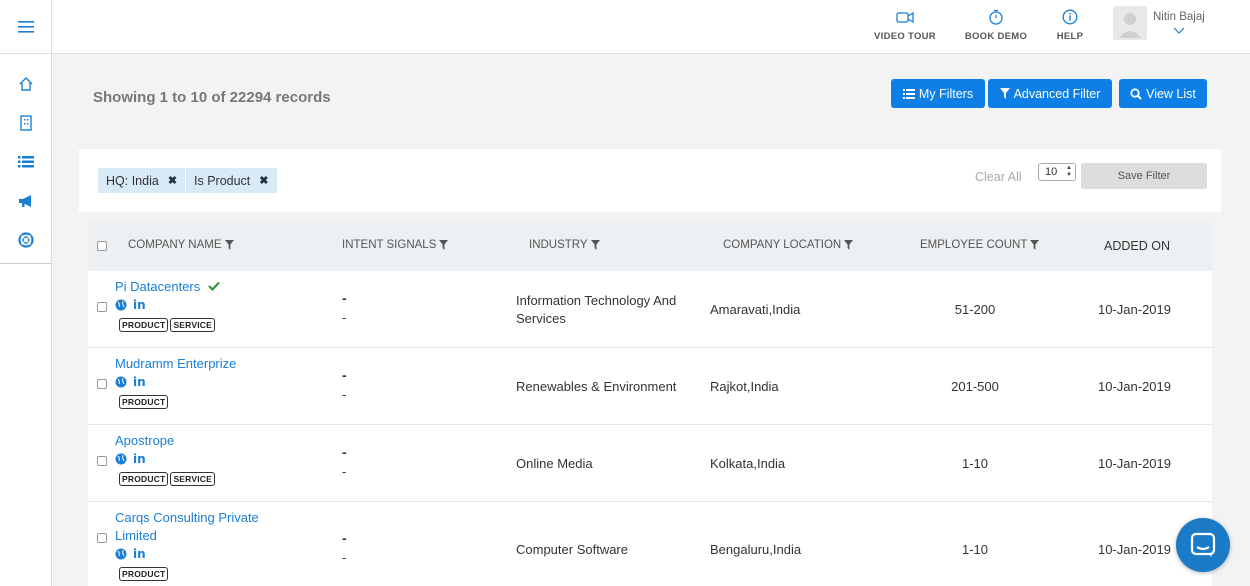 This screenshot has height=586, width=1250. I want to click on video-camera-icon, so click(905, 17).